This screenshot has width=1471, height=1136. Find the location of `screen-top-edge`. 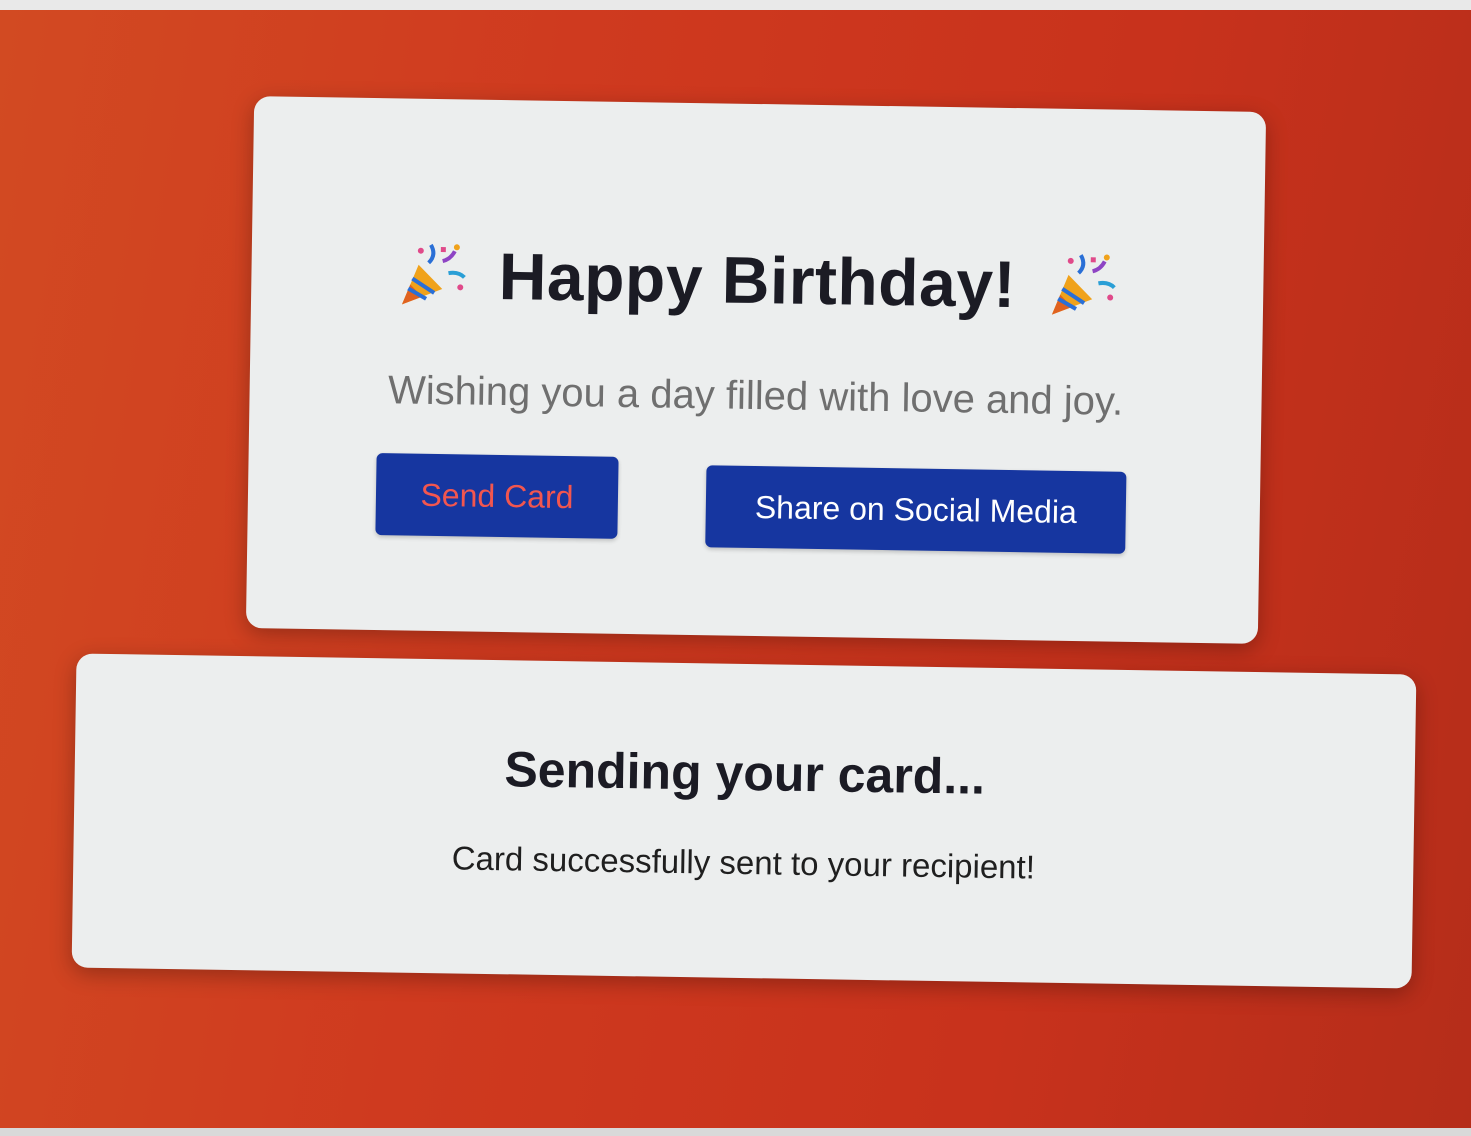

screen-top-edge is located at coordinates (735, 5).